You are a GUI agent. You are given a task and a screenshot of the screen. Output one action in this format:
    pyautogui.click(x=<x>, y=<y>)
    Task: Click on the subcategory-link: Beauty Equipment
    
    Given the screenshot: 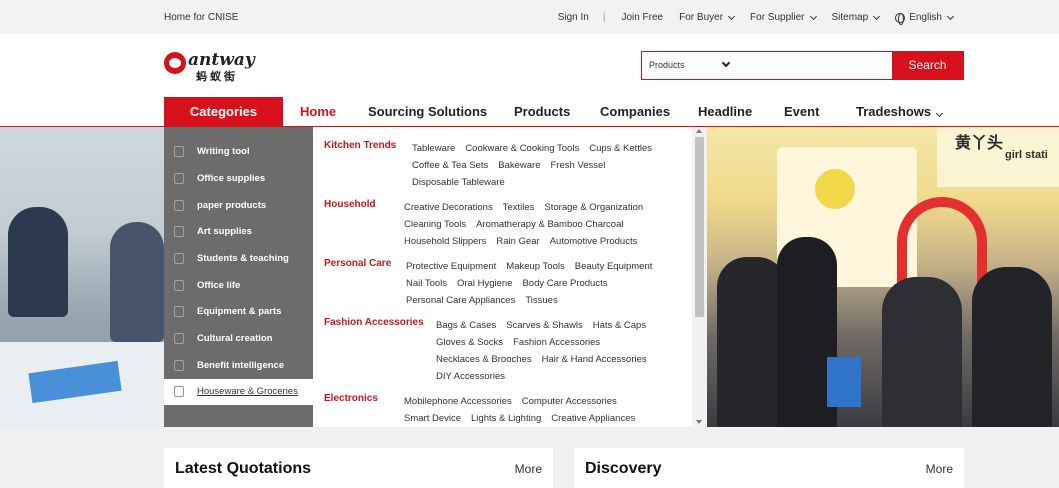 What is the action you would take?
    pyautogui.click(x=614, y=266)
    